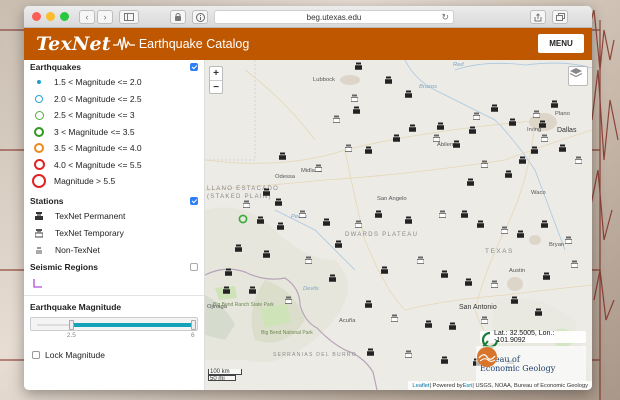  Describe the element at coordinates (578, 76) in the screenshot. I see `layers-button` at that location.